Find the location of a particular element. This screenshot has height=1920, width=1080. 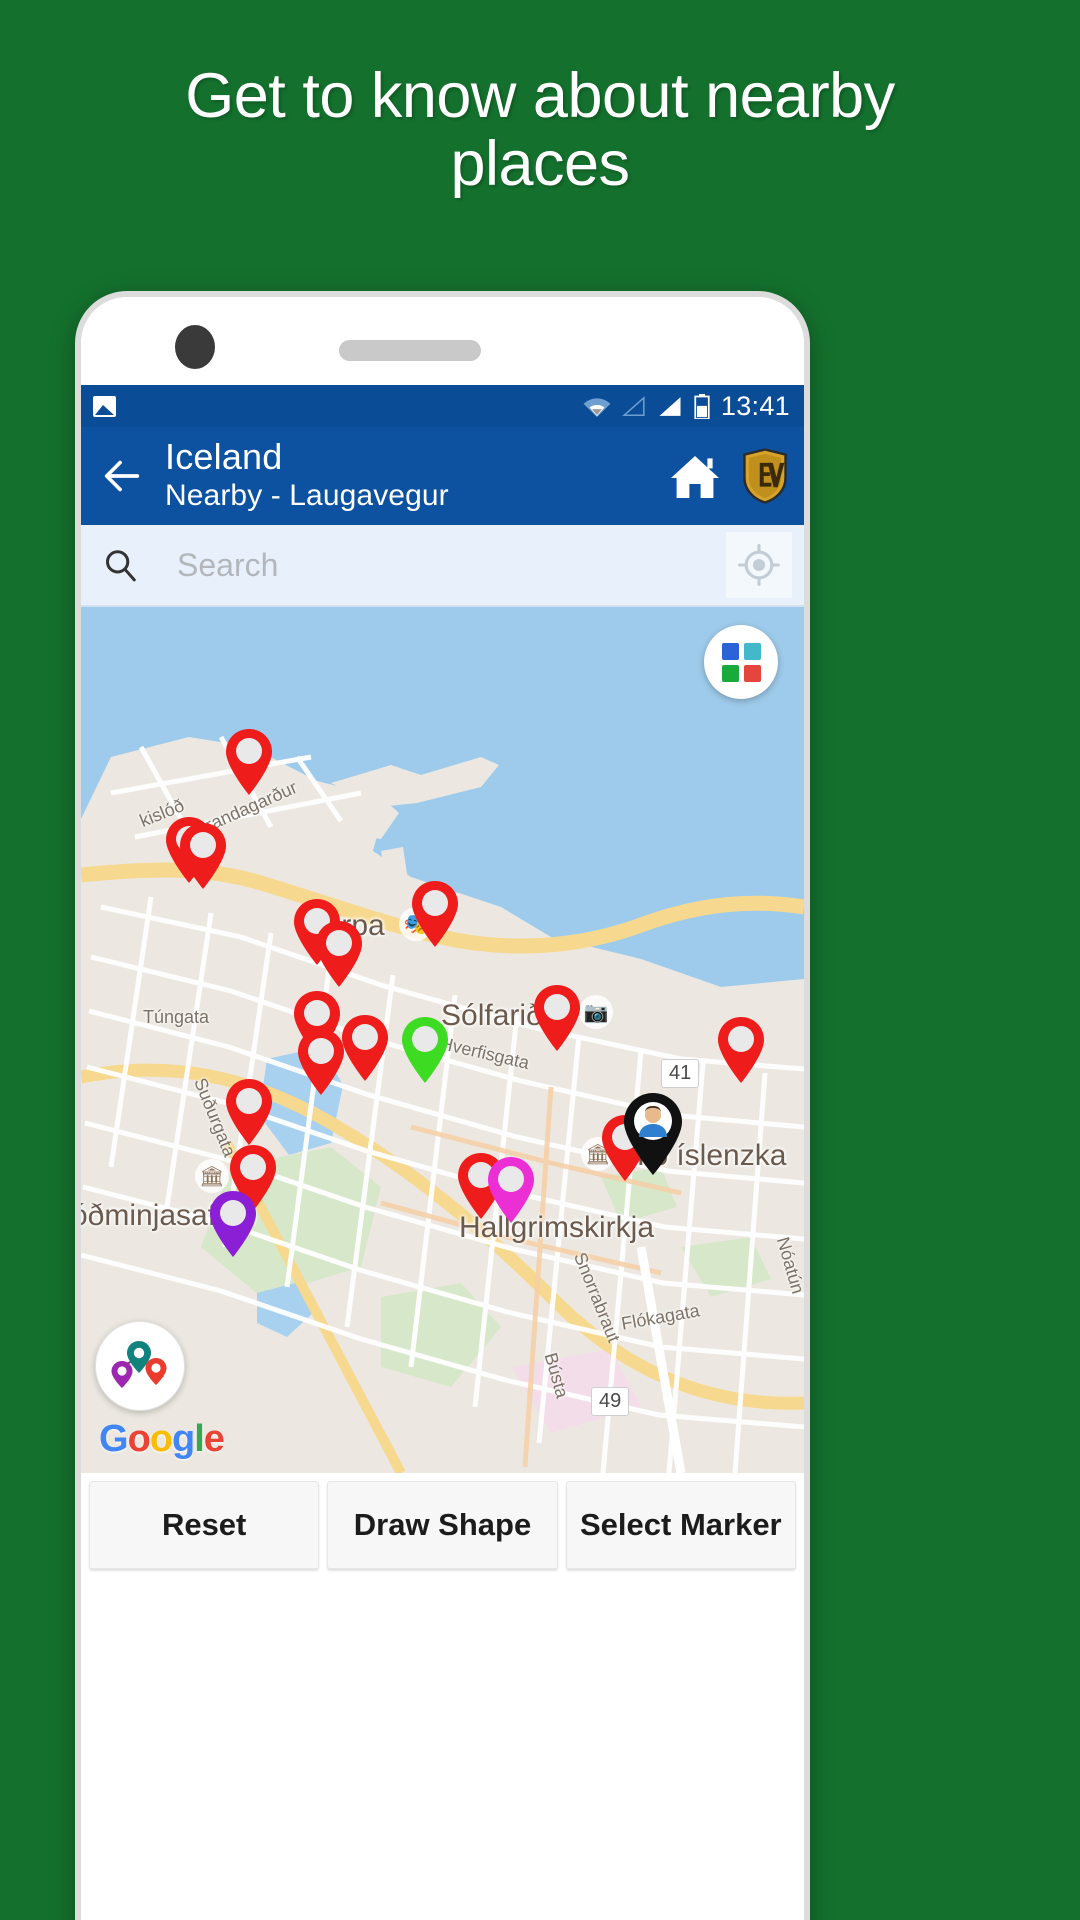

grid-layers-icon is located at coordinates (741, 662).